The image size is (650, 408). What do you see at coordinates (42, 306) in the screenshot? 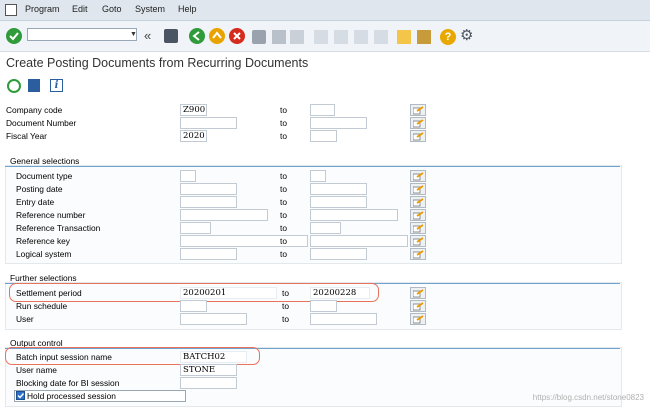
I see `run-schedule-label: Run schedule` at bounding box center [42, 306].